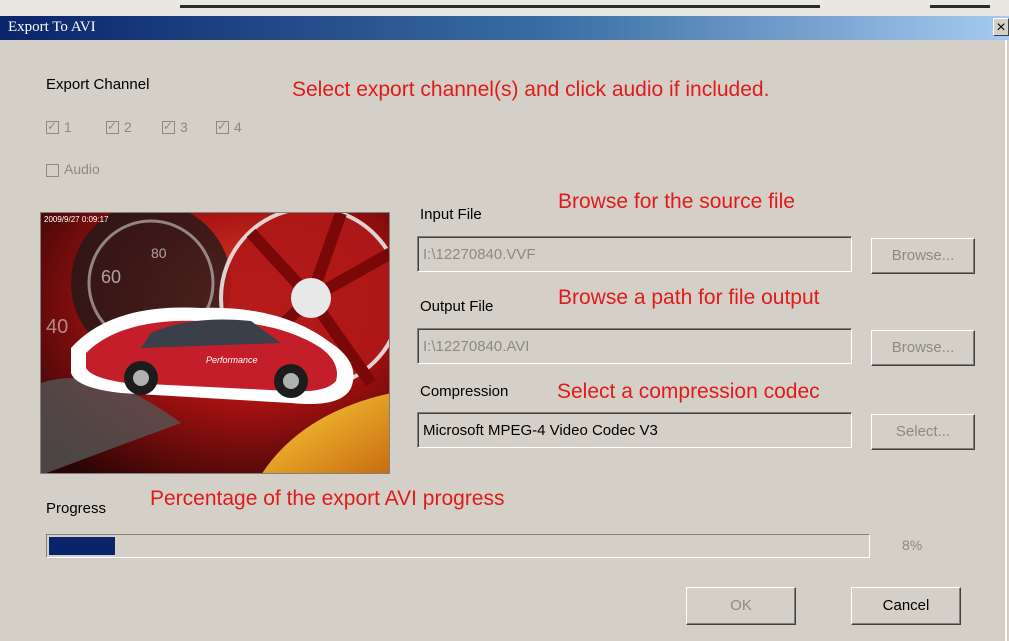 This screenshot has height=641, width=1009. What do you see at coordinates (457, 306) in the screenshot?
I see `output-file-label: Output File` at bounding box center [457, 306].